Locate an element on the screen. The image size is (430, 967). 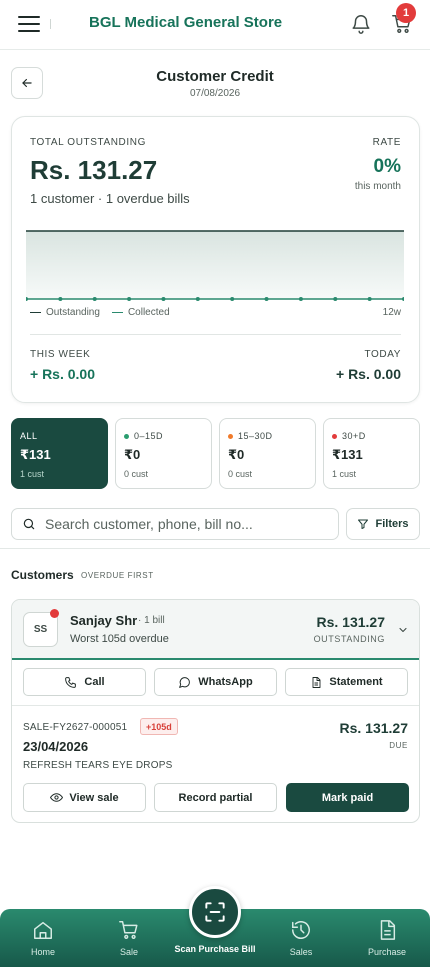
statement-label: Statement is located at coordinates (356, 682).